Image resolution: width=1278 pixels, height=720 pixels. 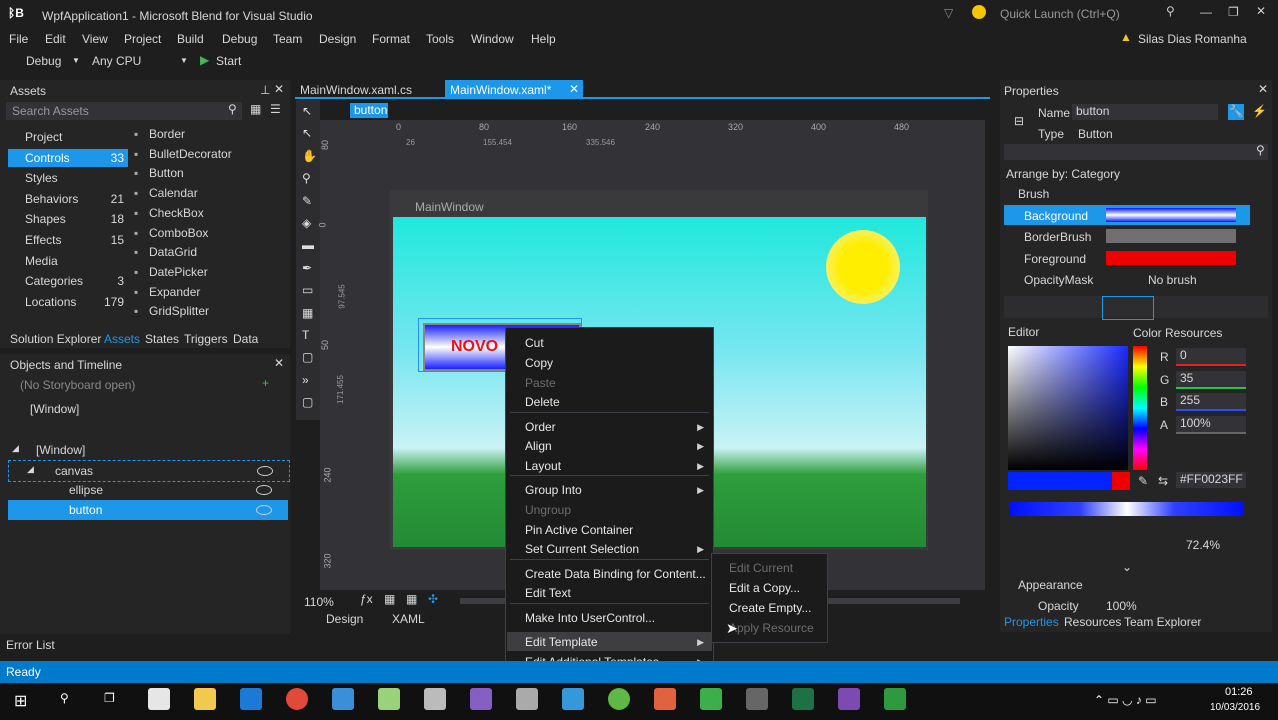 What do you see at coordinates (308, 245) in the screenshot?
I see `gradient-icon: ▬` at bounding box center [308, 245].